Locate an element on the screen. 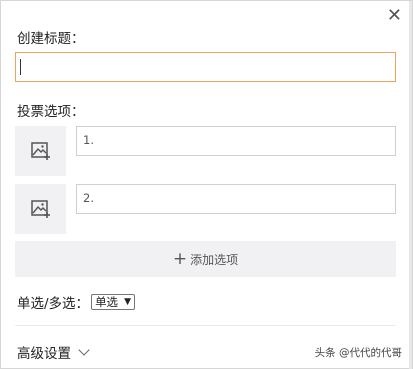 Image resolution: width=413 pixels, height=369 pixels. option-row-1: 1. is located at coordinates (205, 151).